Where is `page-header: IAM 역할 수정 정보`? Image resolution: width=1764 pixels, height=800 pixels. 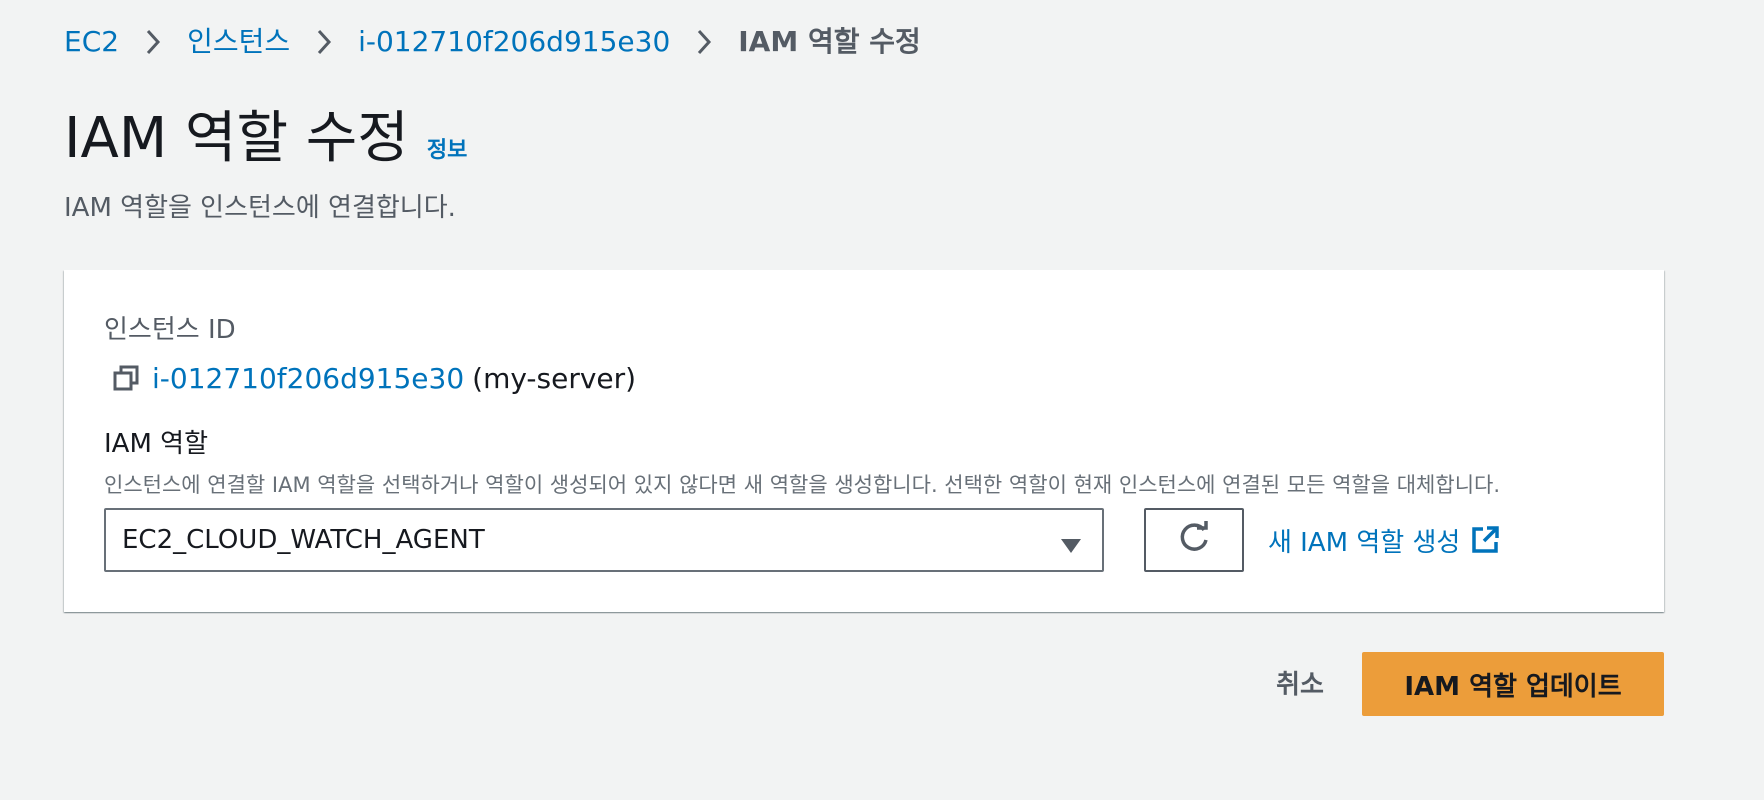
page-header: IAM 역할 수정 정보 is located at coordinates (265, 139).